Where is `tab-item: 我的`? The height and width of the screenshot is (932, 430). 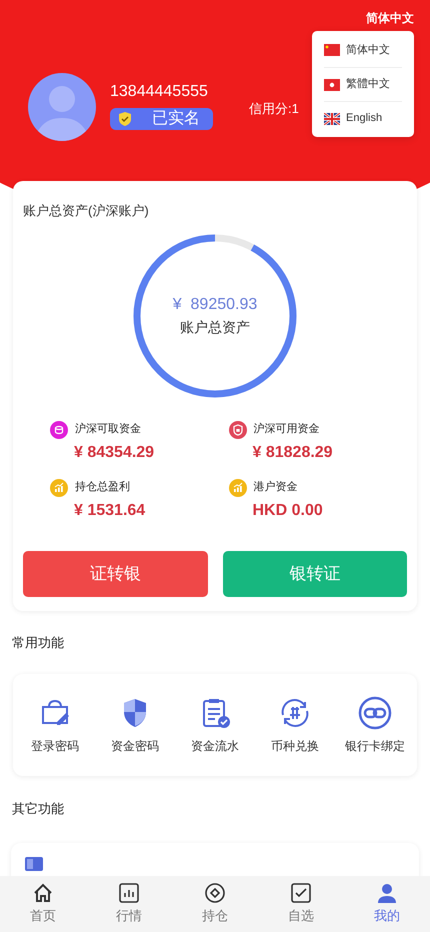
tab-item: 我的 is located at coordinates (387, 904).